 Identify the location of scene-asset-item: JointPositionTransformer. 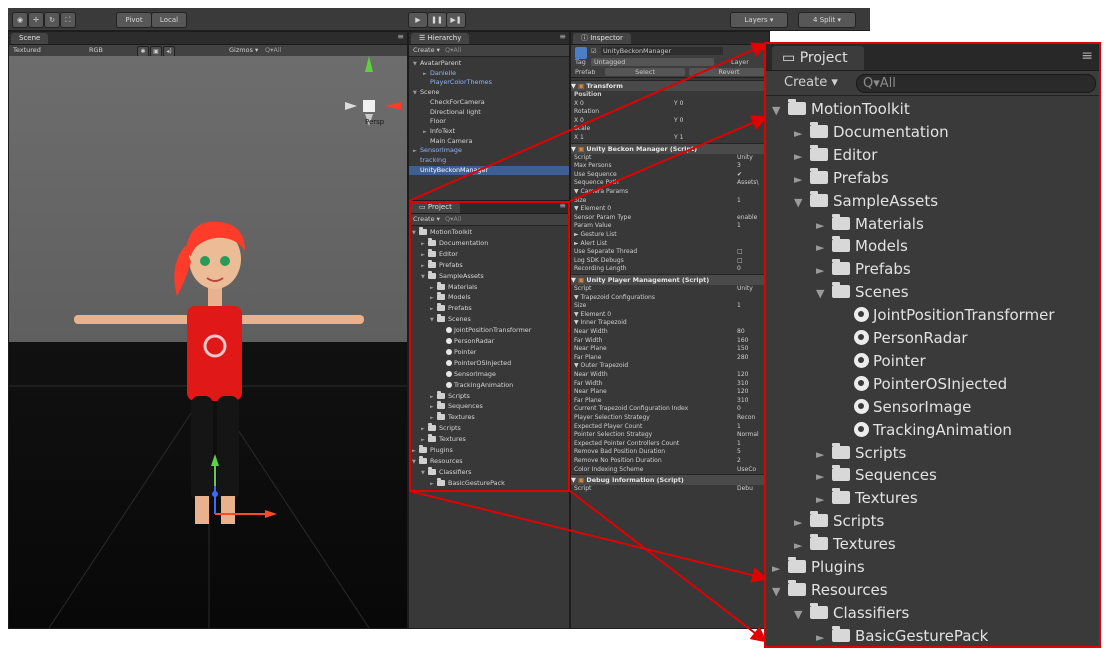
(932, 315).